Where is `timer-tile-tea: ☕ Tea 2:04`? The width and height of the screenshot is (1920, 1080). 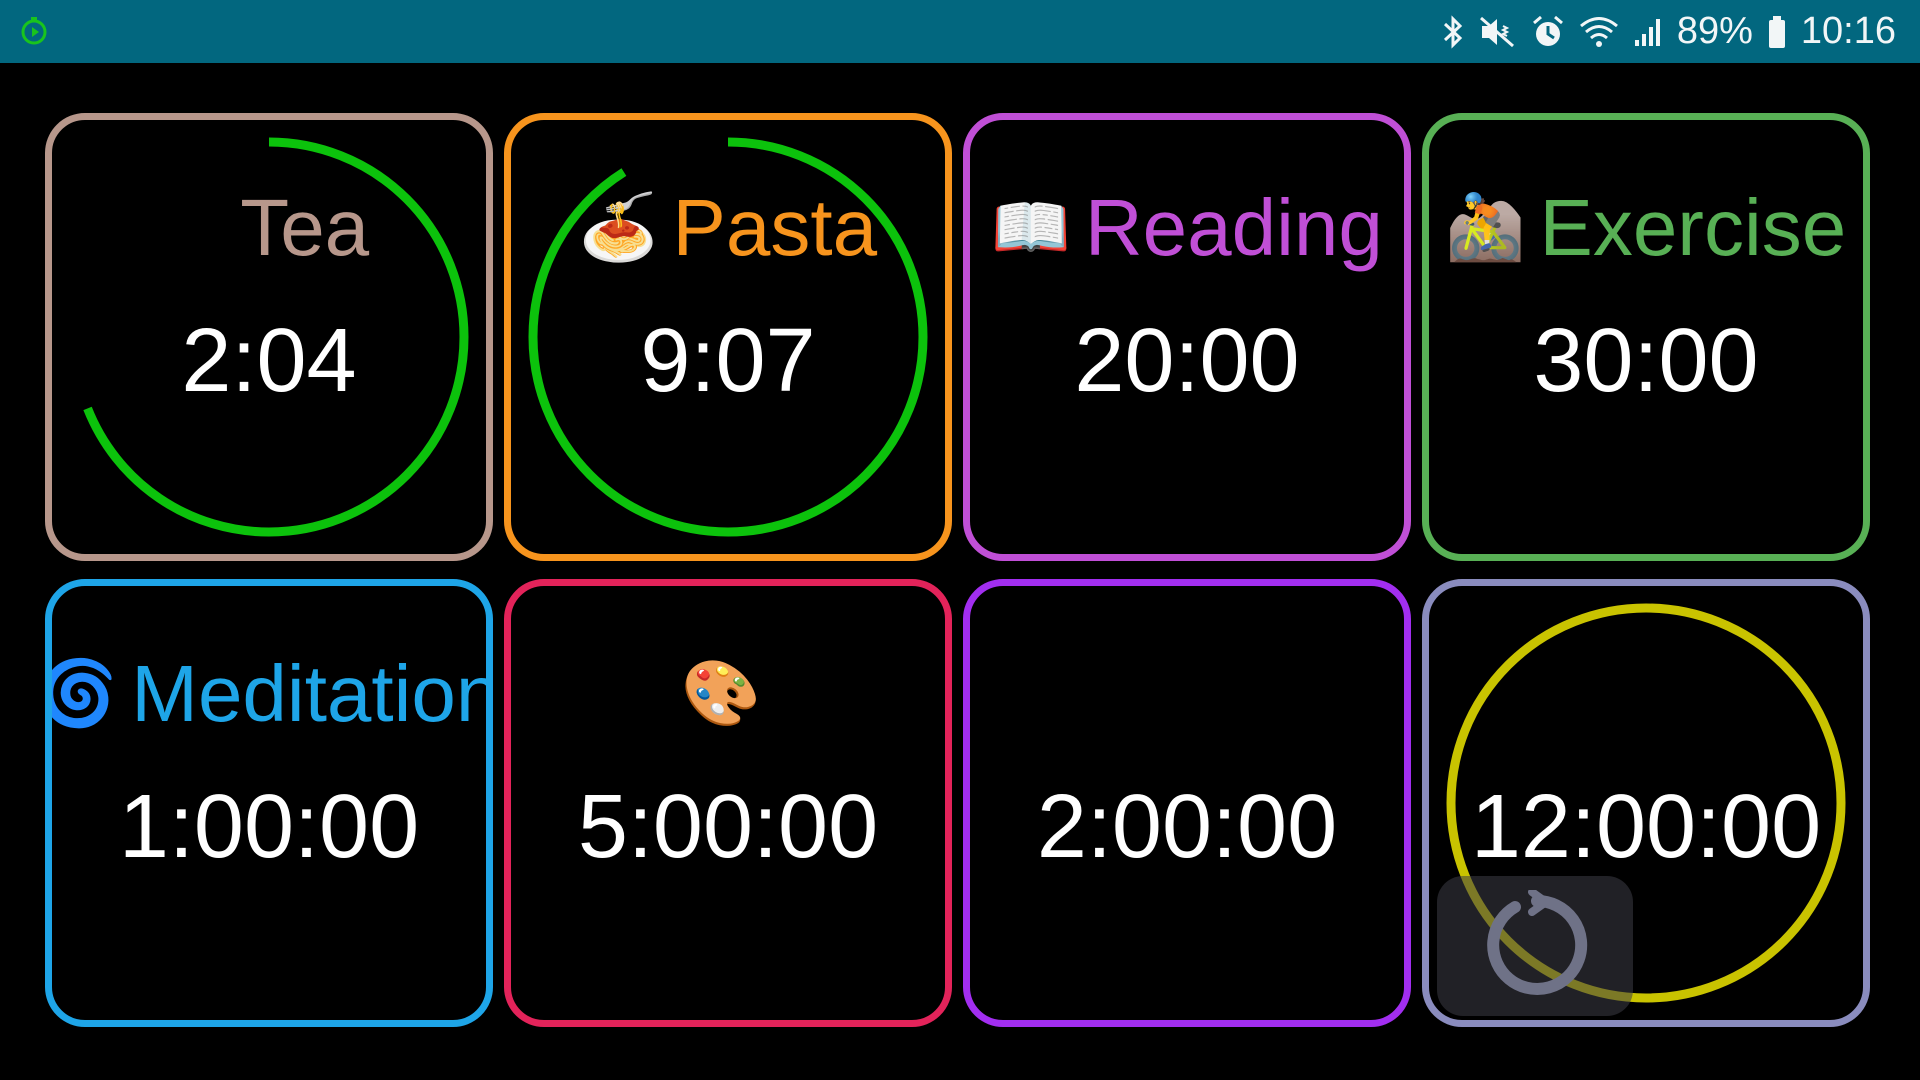 timer-tile-tea: ☕ Tea 2:04 is located at coordinates (269, 337).